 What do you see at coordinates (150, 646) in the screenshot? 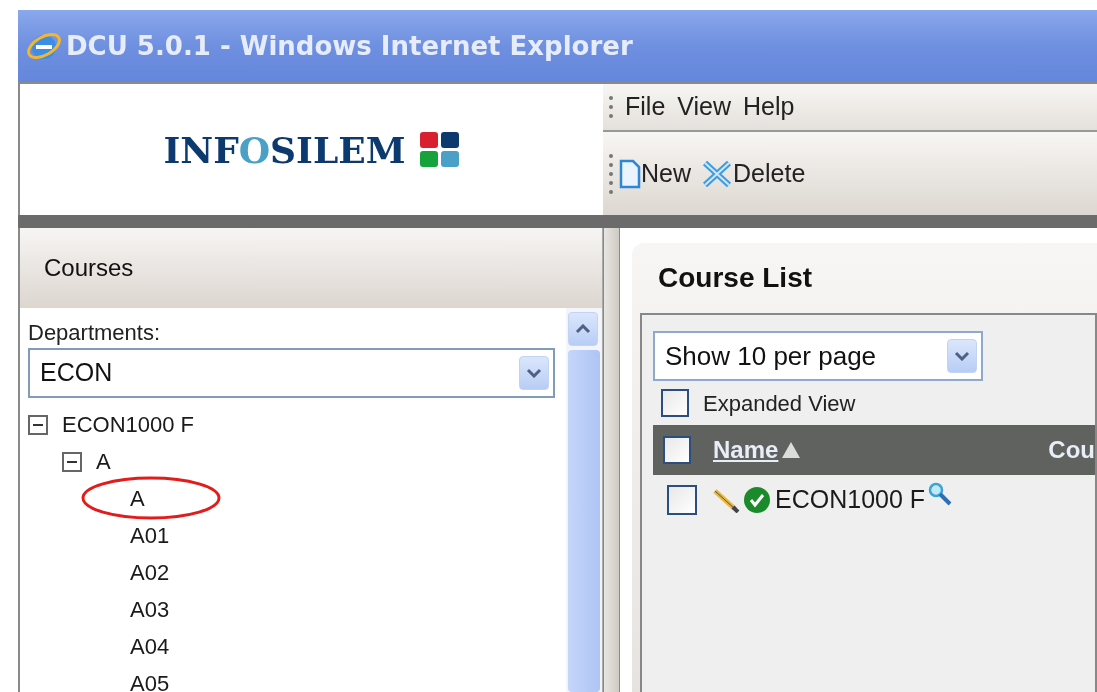
I see `tree-item: A04` at bounding box center [150, 646].